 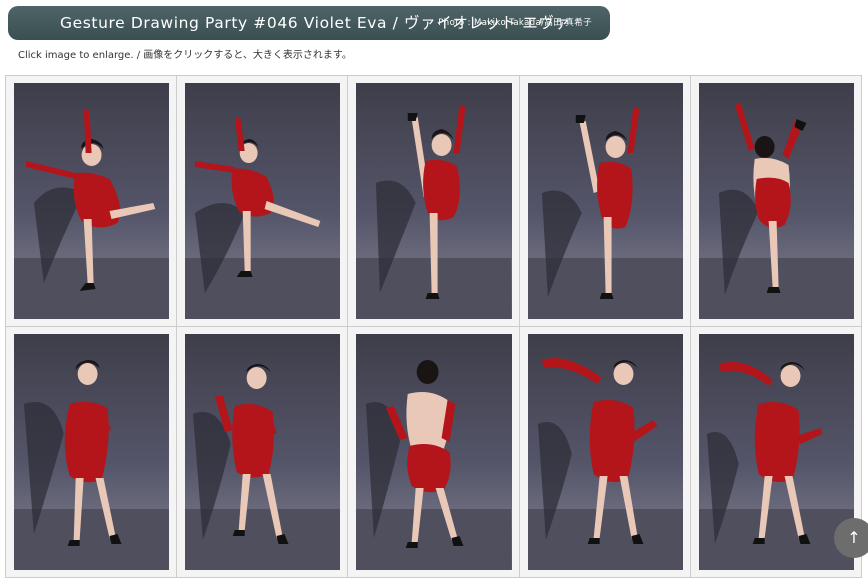 I want to click on arrow-up-icon: ↑, so click(x=854, y=537).